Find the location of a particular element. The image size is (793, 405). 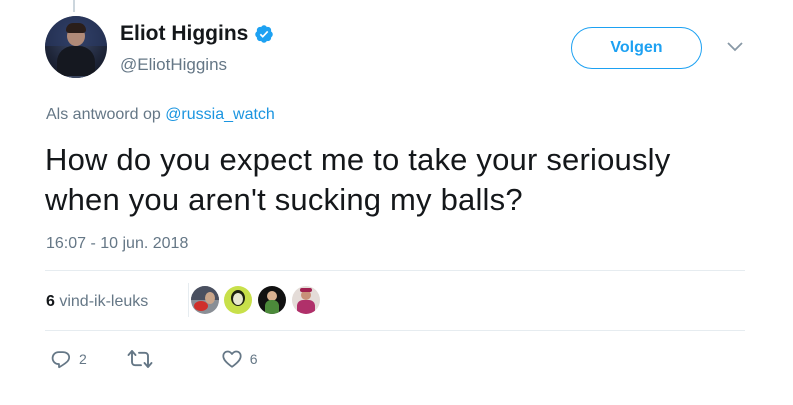

avatar-body is located at coordinates (76, 61).